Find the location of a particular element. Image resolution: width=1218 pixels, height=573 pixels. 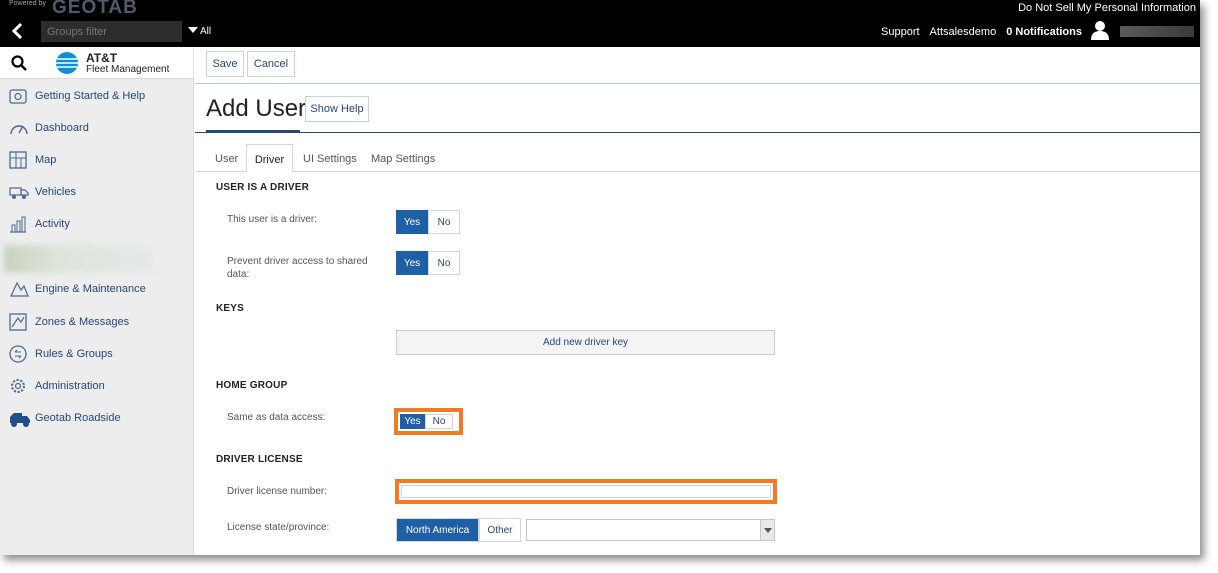

sidebar-item-rules: Rules & Groups is located at coordinates (96, 354).